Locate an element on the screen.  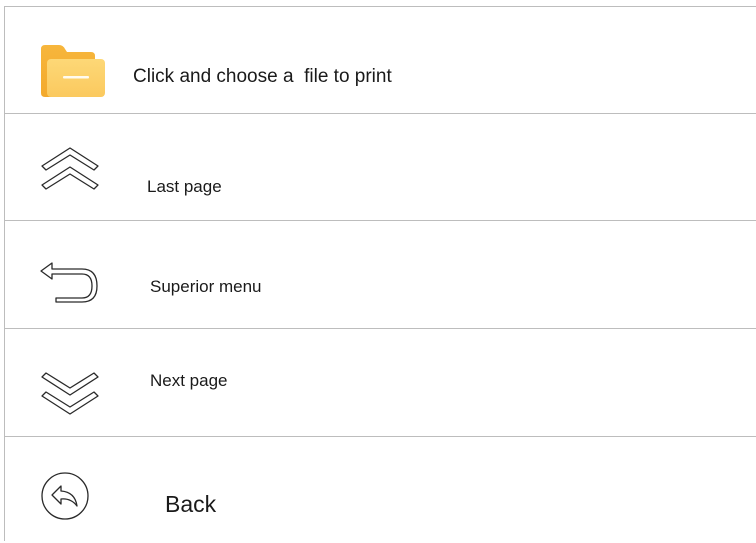
back-label: Back is located at coordinates (191, 504).